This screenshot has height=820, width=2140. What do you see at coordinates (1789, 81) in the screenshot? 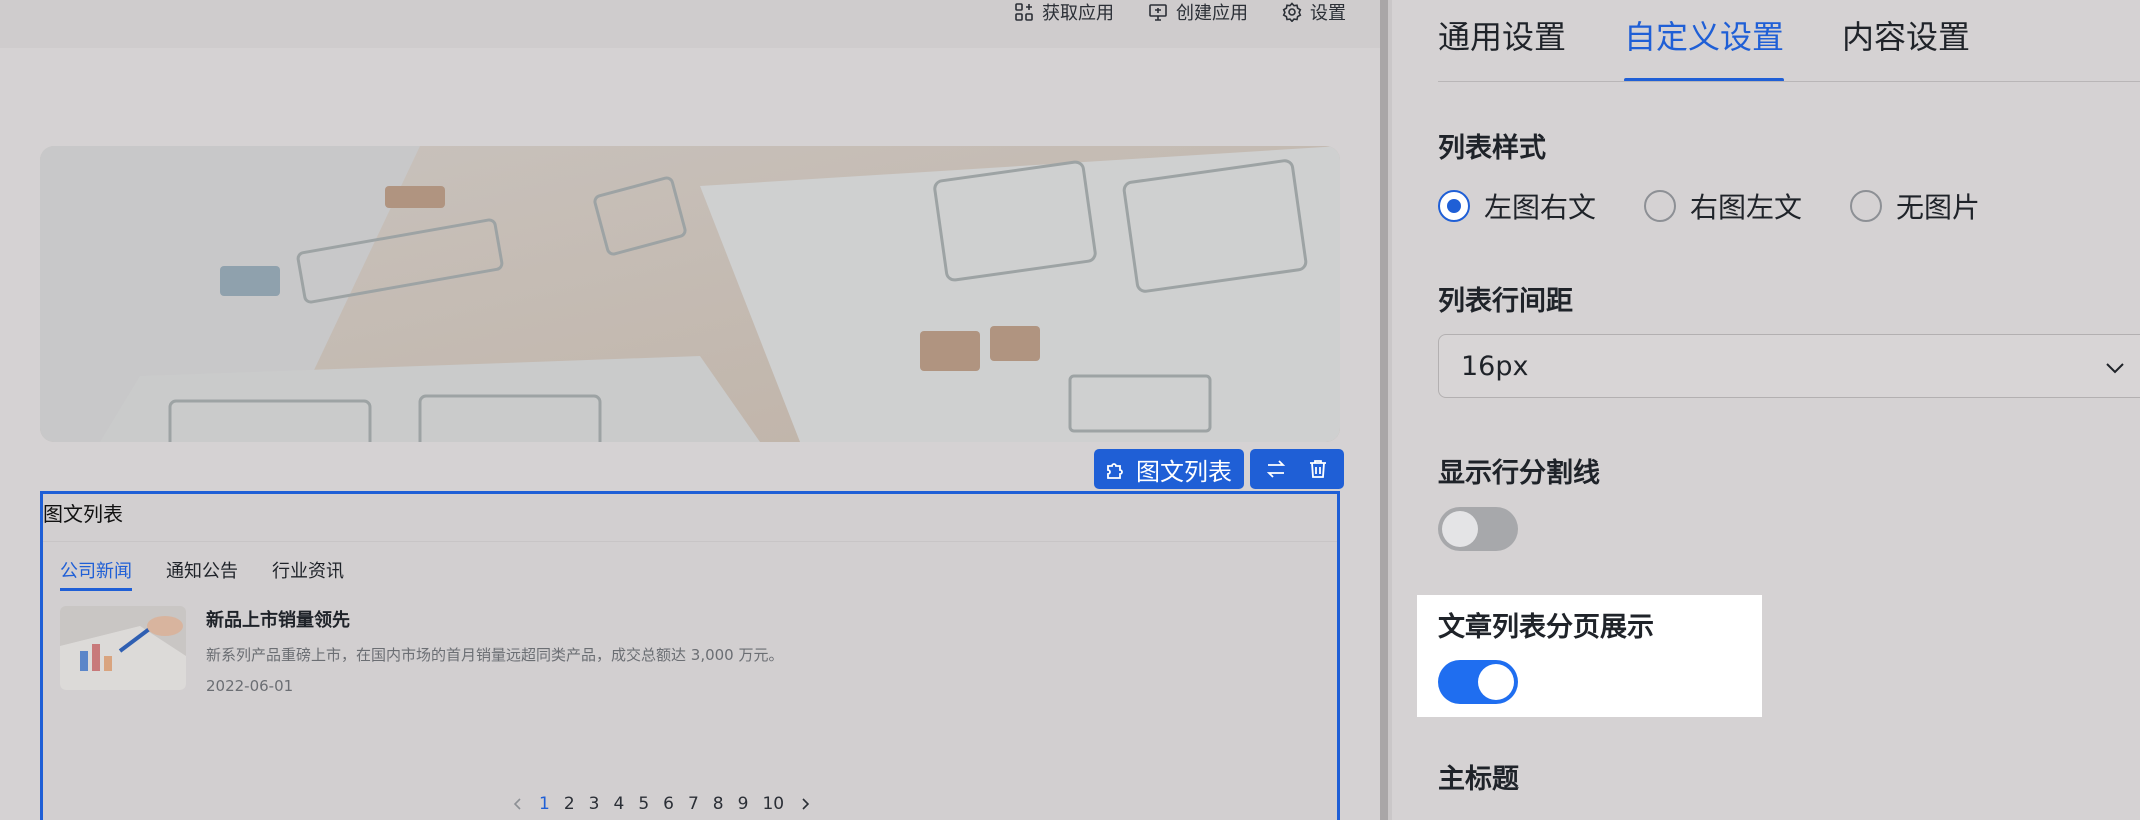
I see `tabs-underline` at bounding box center [1789, 81].